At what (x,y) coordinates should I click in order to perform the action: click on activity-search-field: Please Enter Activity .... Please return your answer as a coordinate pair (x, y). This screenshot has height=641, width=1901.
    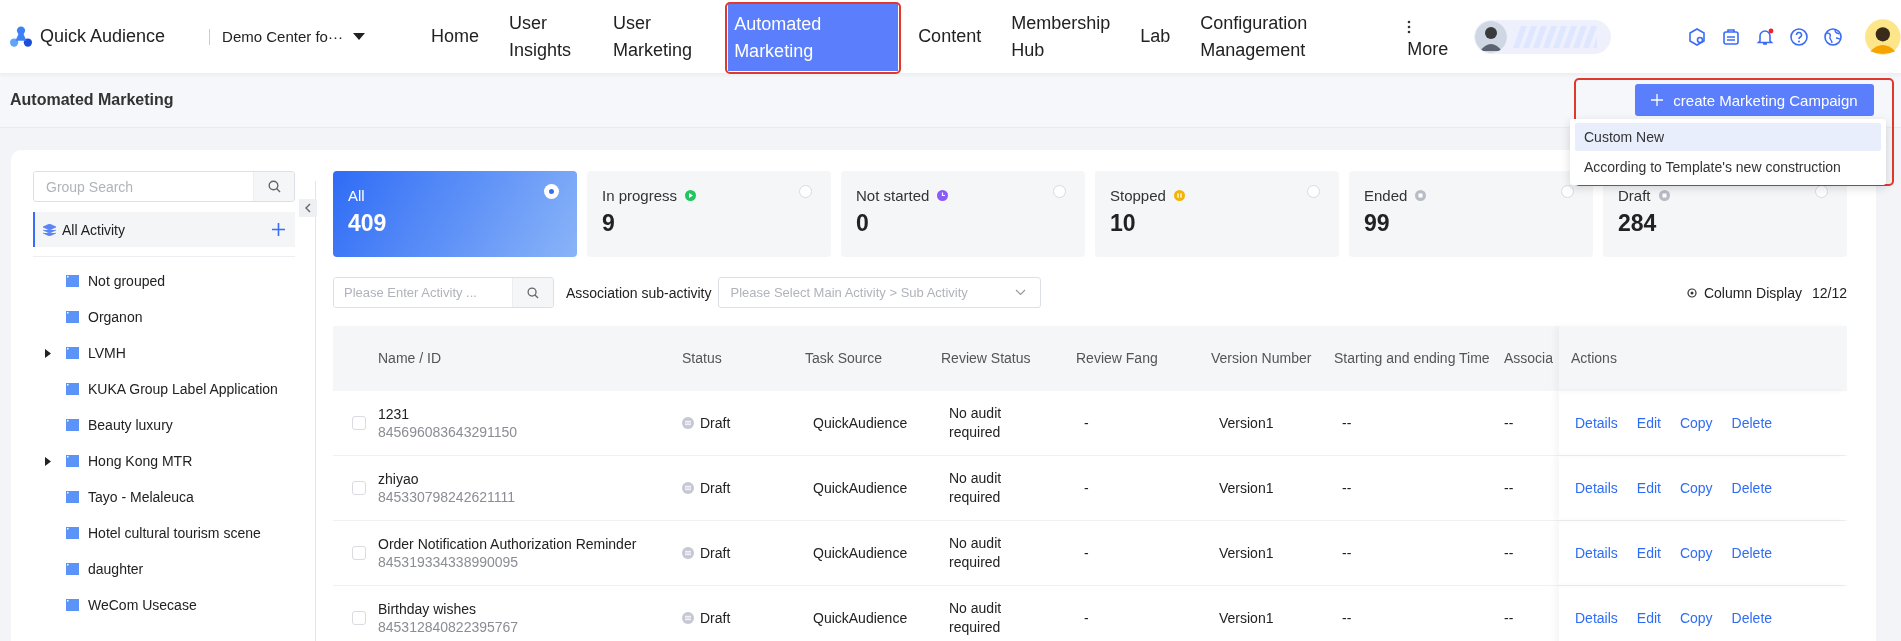
    Looking at the image, I should click on (443, 292).